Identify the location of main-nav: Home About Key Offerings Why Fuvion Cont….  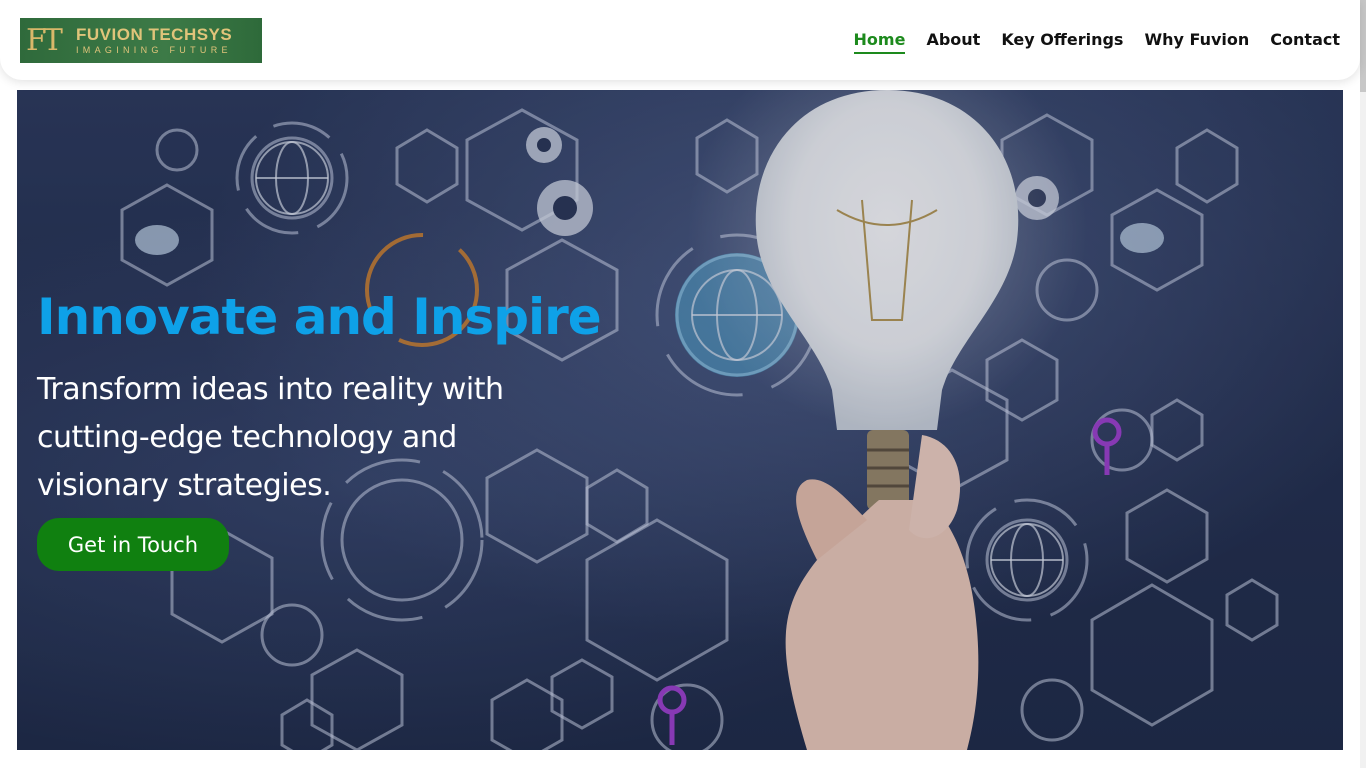
(1096, 42).